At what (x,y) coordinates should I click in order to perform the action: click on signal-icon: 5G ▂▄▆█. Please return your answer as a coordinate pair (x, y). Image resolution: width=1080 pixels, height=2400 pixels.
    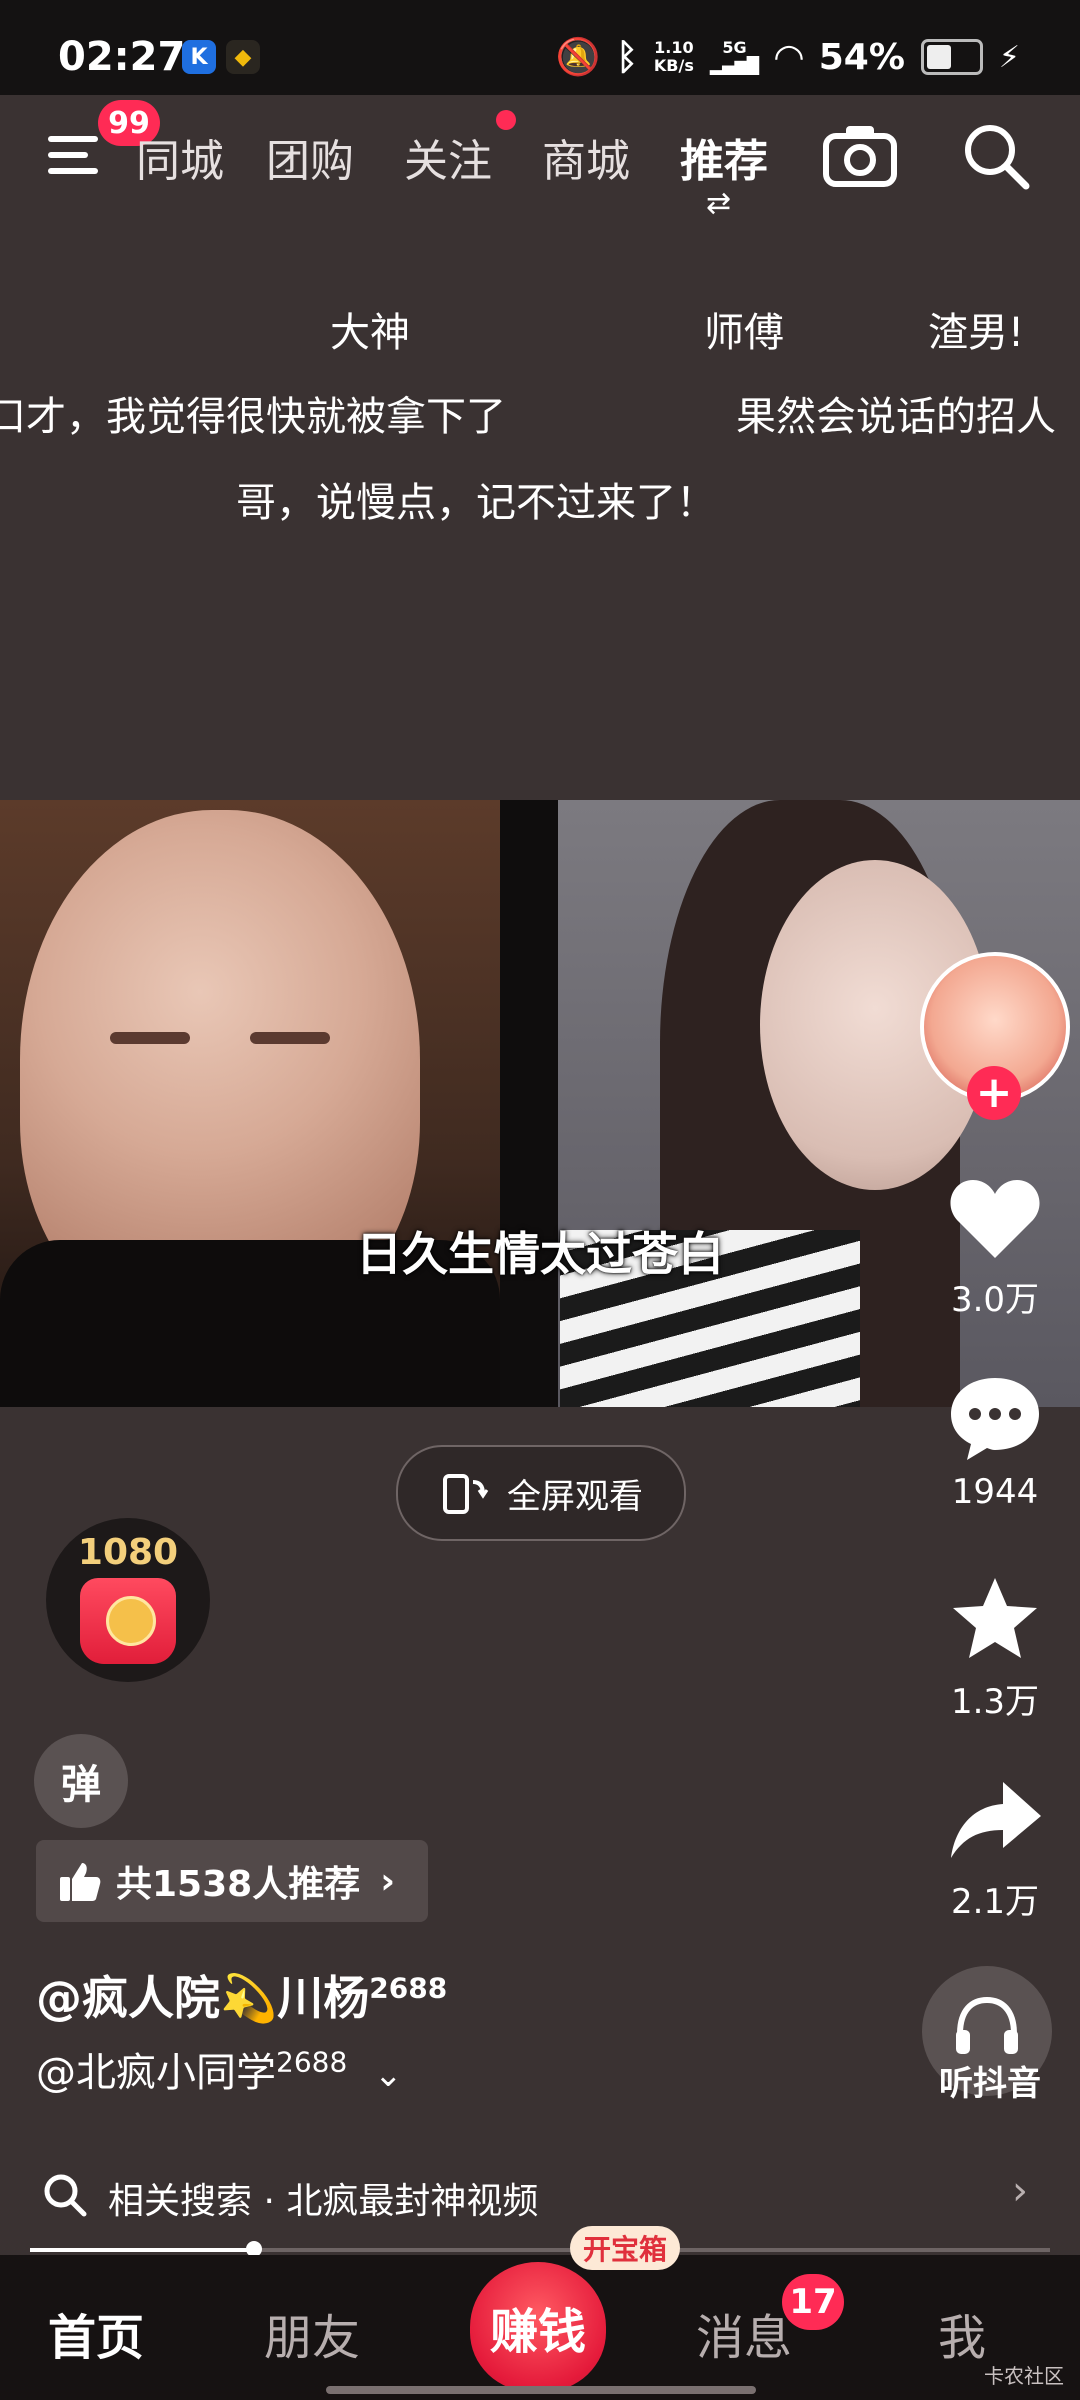
    Looking at the image, I should click on (734, 56).